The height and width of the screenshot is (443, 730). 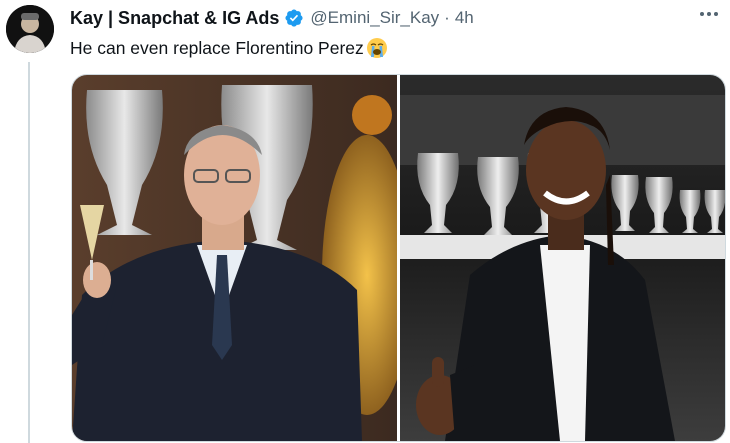 I want to click on tweet-text: He can even replace Florentino Perez, so click(x=229, y=48).